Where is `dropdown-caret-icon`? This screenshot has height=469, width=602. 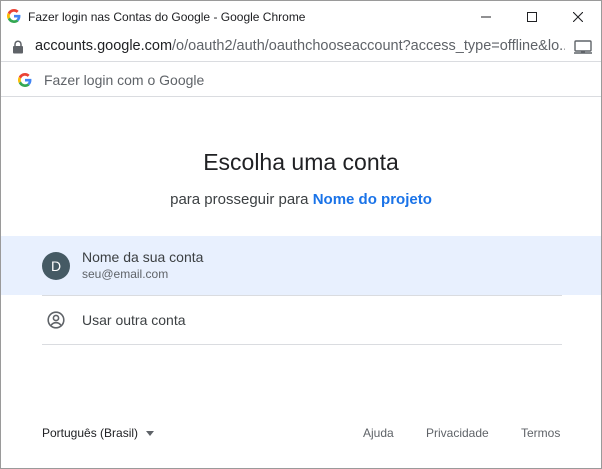
dropdown-caret-icon is located at coordinates (150, 433).